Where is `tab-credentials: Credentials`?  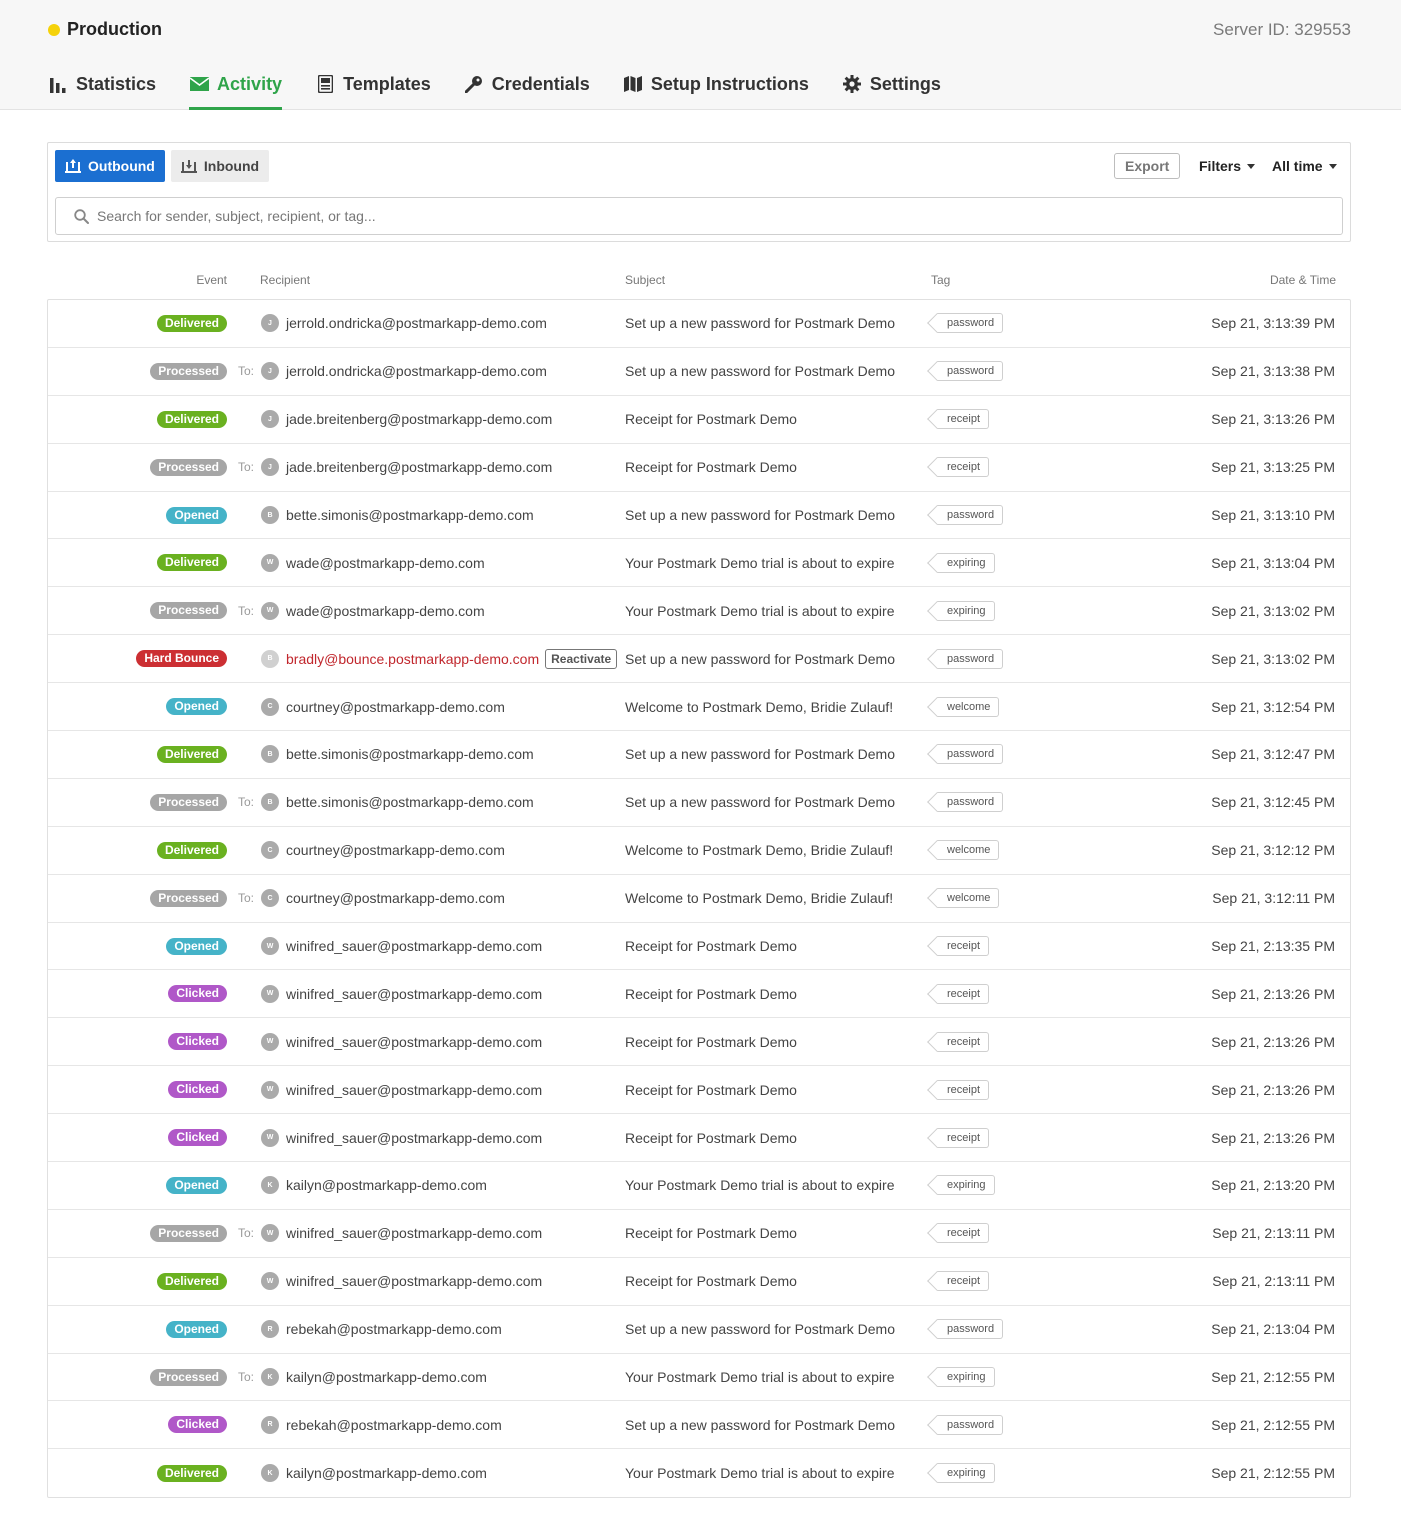 tab-credentials: Credentials is located at coordinates (527, 88).